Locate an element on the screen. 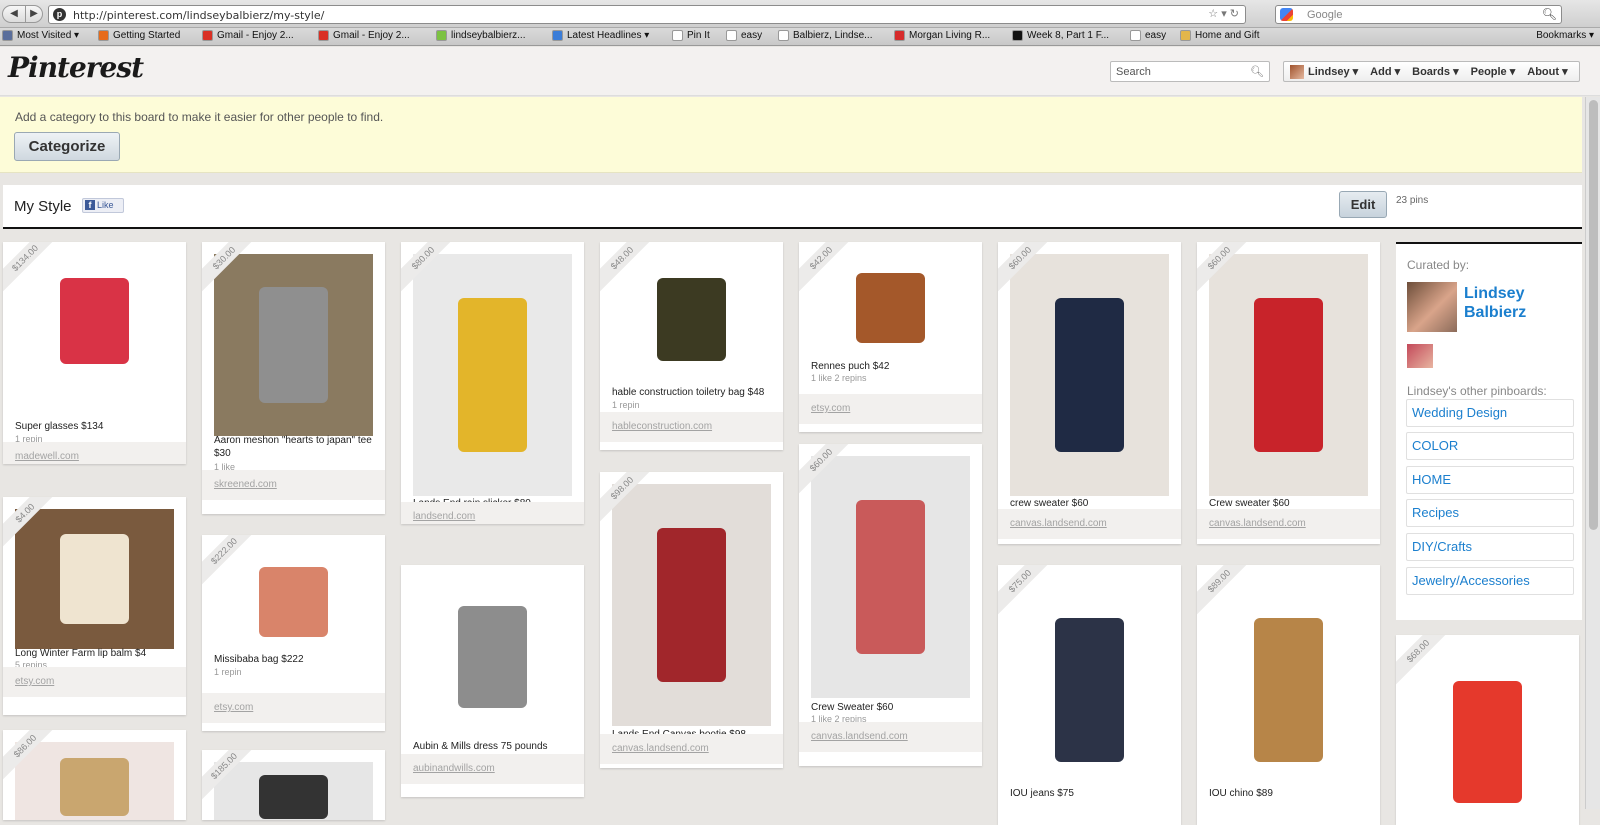 This screenshot has height=825, width=1600. pinboard-link: DIY/Crafts is located at coordinates (1490, 547).